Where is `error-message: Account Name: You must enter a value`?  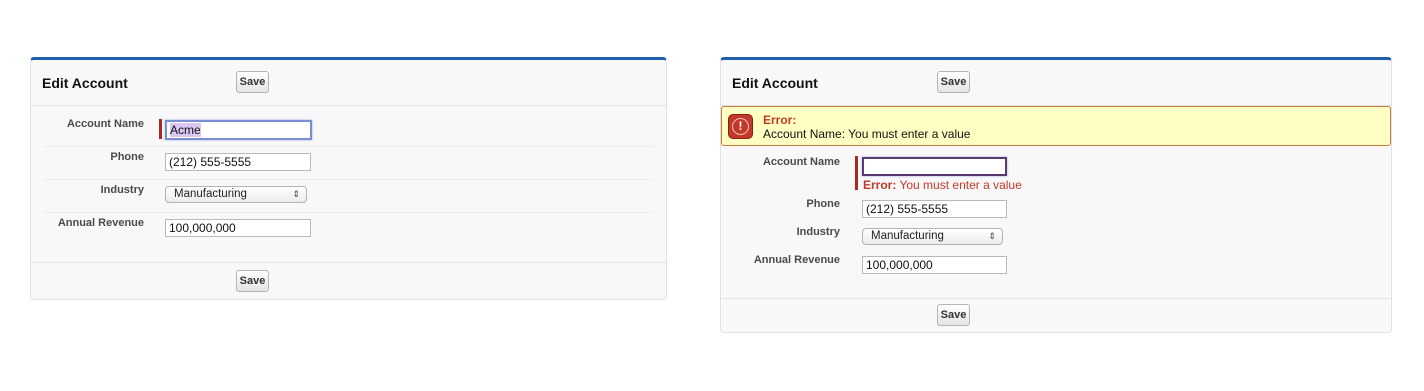 error-message: Account Name: You must enter a value is located at coordinates (867, 134).